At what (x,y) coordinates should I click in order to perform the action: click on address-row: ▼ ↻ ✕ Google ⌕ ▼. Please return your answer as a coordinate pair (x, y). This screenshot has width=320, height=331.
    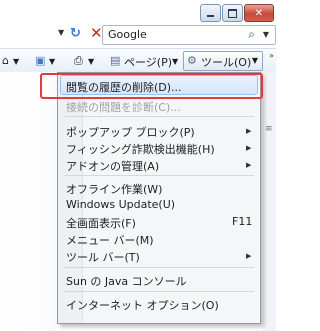
    Looking at the image, I should click on (138, 34).